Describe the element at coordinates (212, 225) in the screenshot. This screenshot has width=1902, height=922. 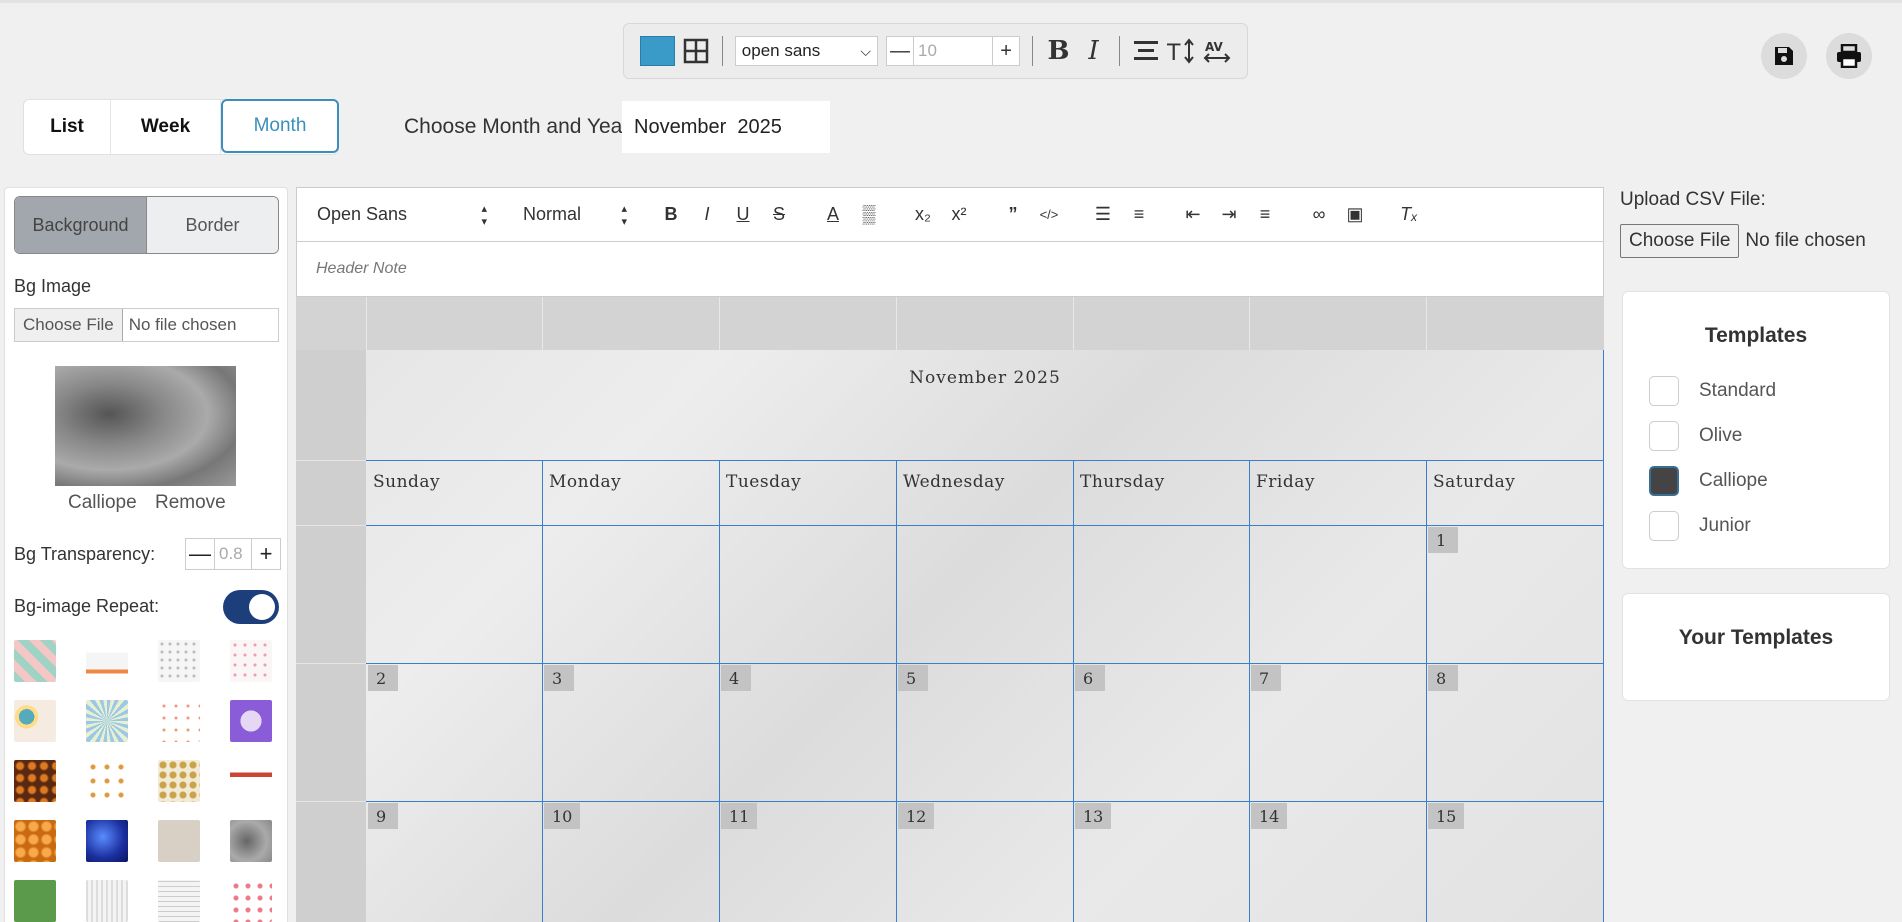
I see `tab-border: Border` at that location.